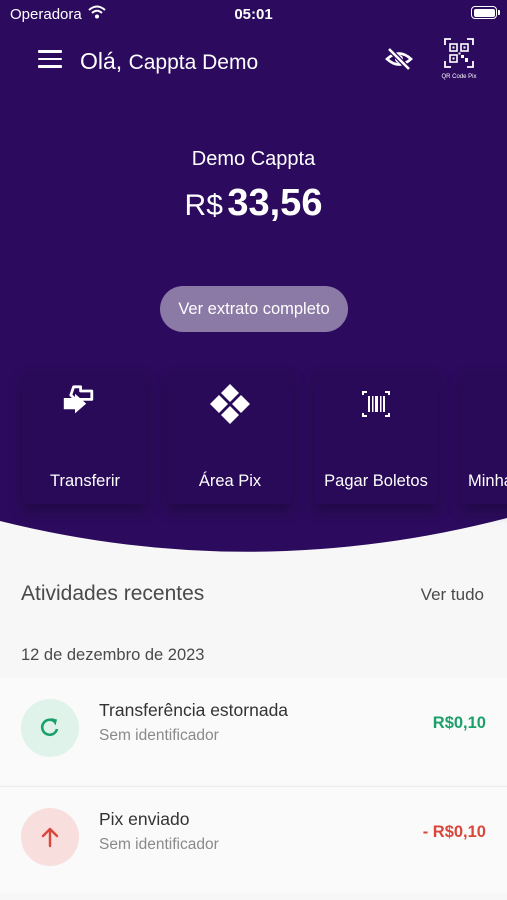  I want to click on status-bar: Operadora 05:01, so click(253, 14).